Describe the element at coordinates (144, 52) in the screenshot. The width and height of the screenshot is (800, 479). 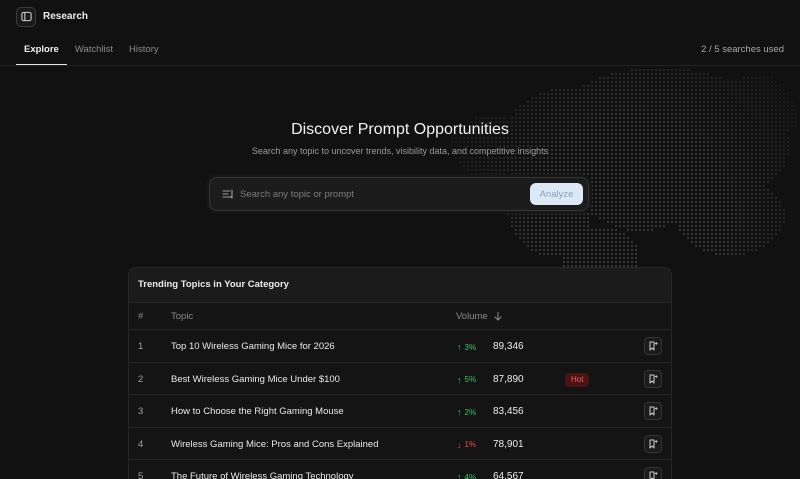
I see `tab-history: History` at that location.